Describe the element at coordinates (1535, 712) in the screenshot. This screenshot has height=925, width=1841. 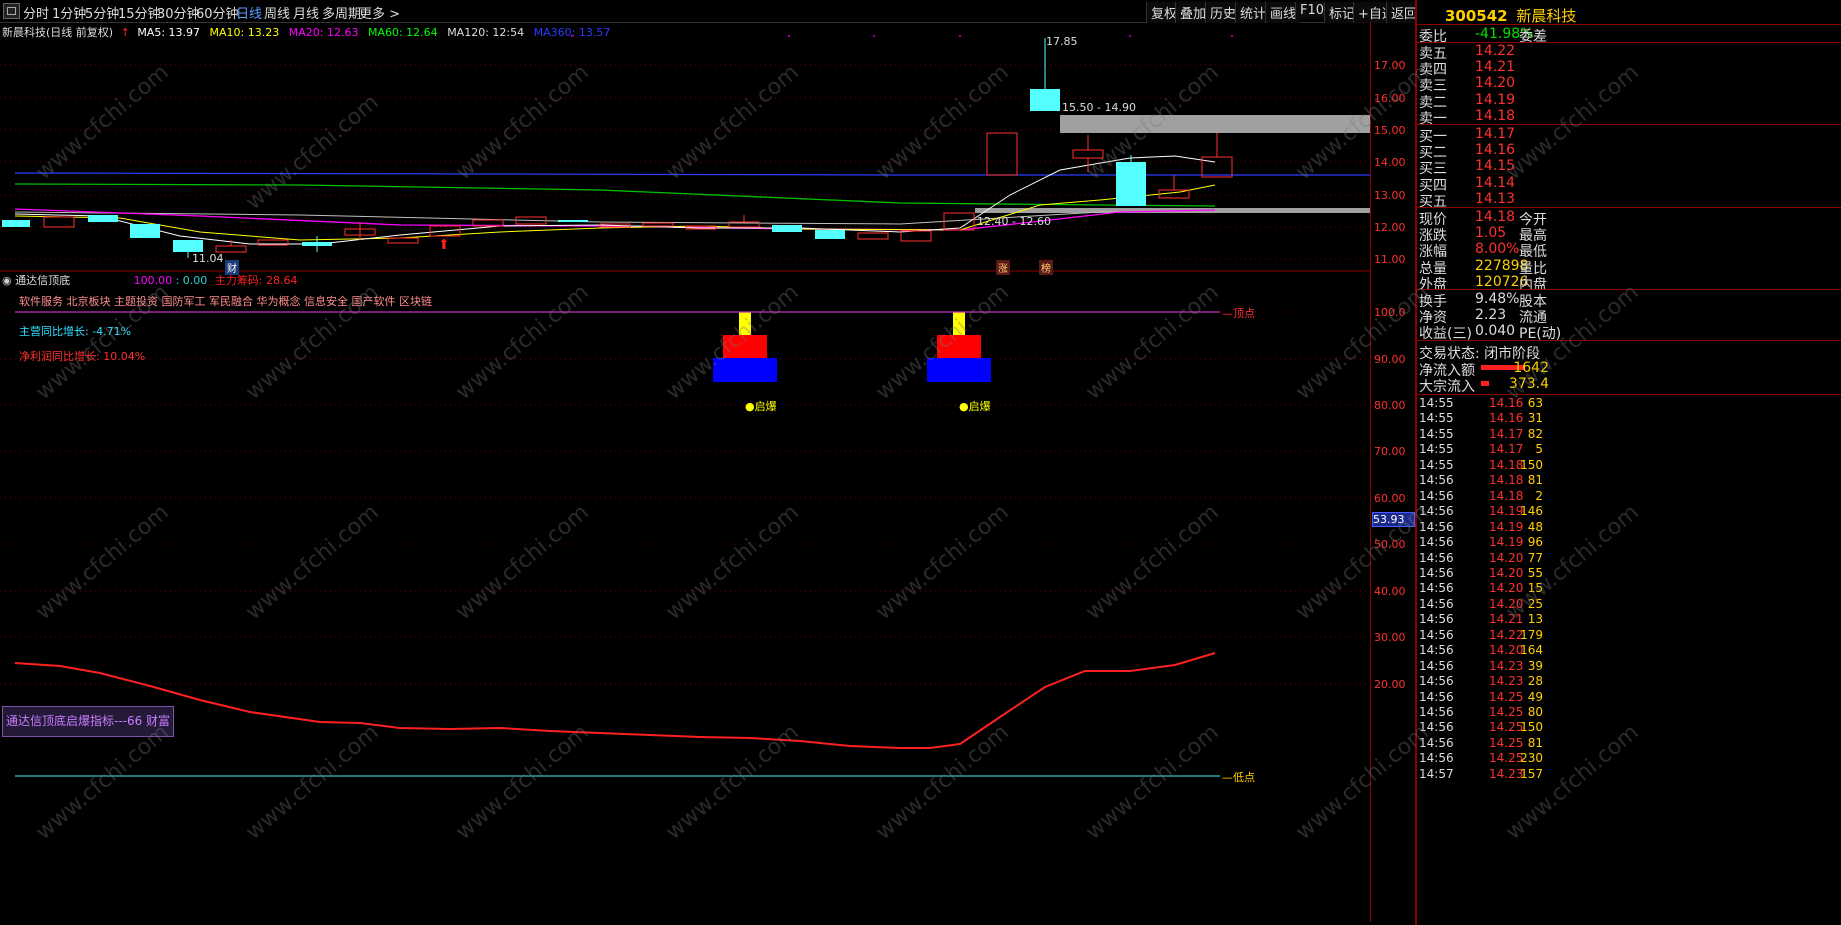
I see `tick-volume: 80` at that location.